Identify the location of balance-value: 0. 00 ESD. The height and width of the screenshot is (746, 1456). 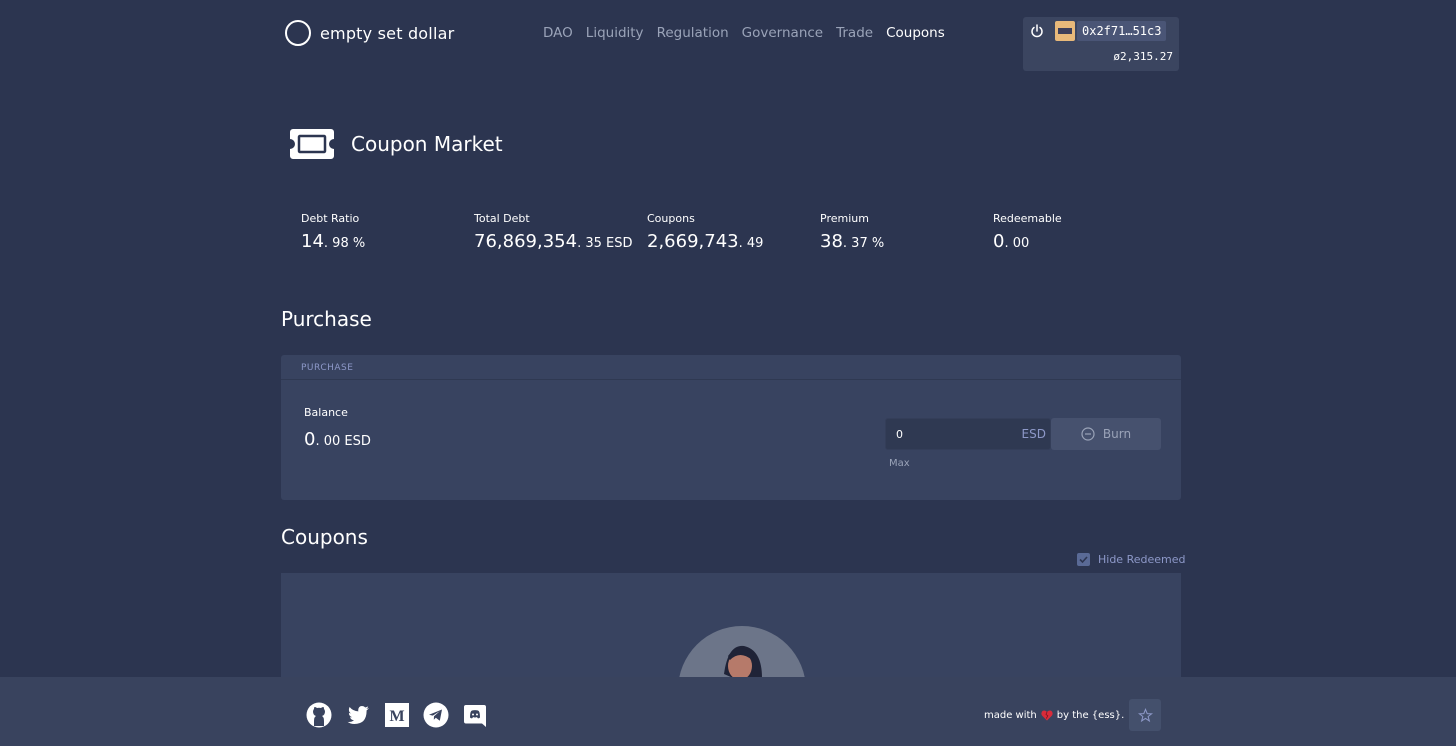
(337, 439).